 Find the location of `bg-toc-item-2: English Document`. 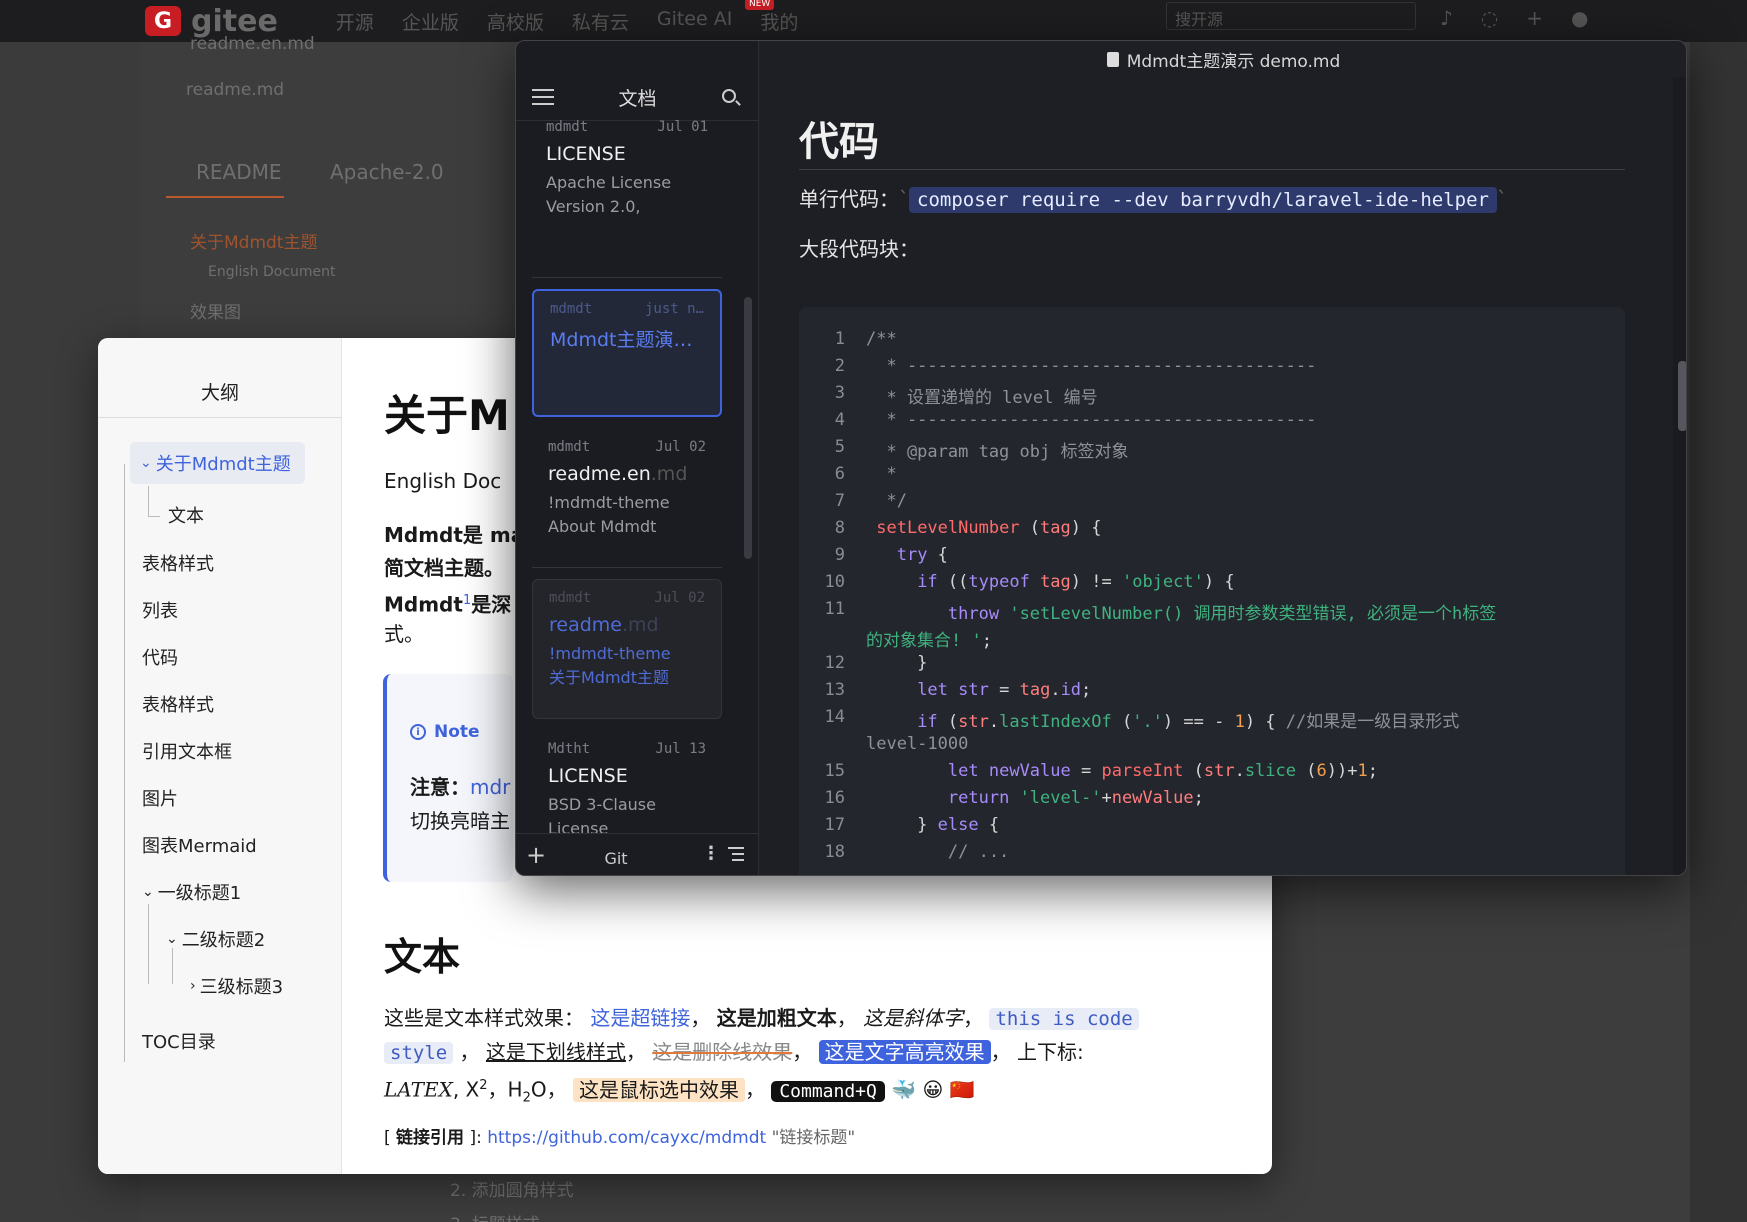

bg-toc-item-2: English Document is located at coordinates (272, 272).